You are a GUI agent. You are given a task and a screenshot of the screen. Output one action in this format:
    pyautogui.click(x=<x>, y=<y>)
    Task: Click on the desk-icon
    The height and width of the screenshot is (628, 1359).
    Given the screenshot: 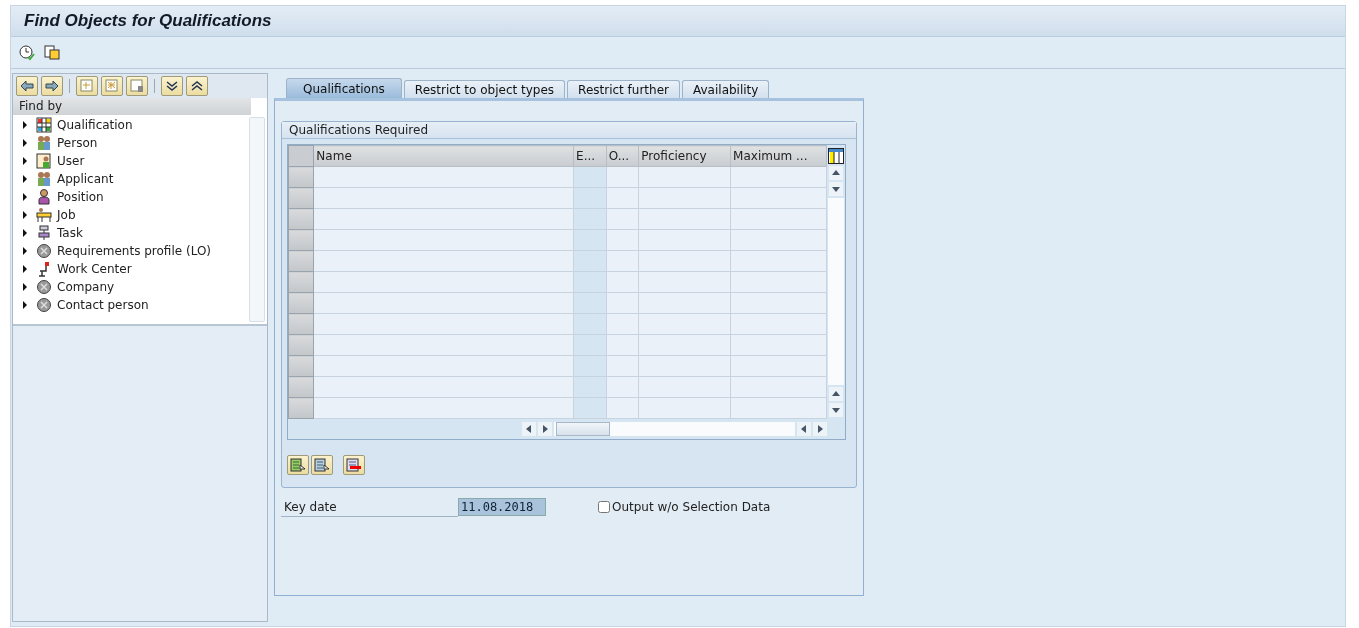 What is the action you would take?
    pyautogui.click(x=44, y=215)
    